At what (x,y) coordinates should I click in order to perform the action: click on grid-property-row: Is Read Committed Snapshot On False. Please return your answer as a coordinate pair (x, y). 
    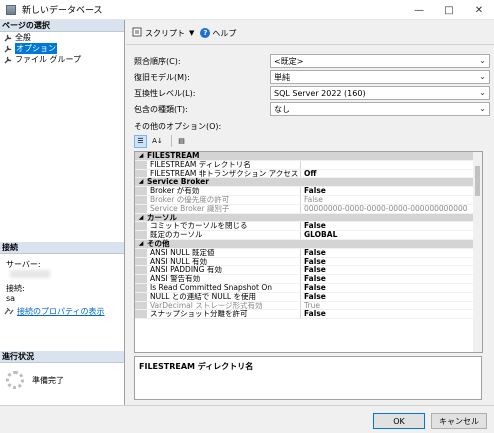
    Looking at the image, I should click on (308, 288).